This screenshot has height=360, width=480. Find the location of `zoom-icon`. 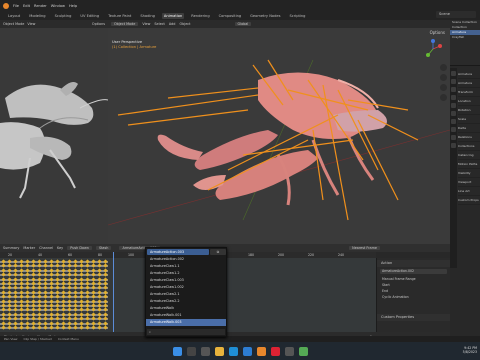

zoom-icon is located at coordinates (443, 67).